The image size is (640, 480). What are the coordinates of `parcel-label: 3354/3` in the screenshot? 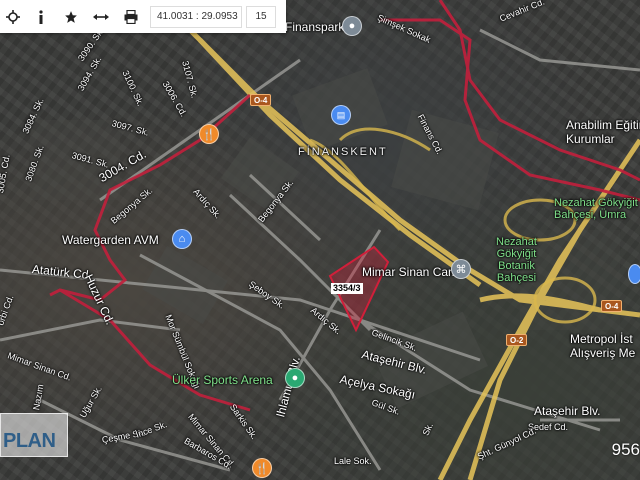 It's located at (347, 288).